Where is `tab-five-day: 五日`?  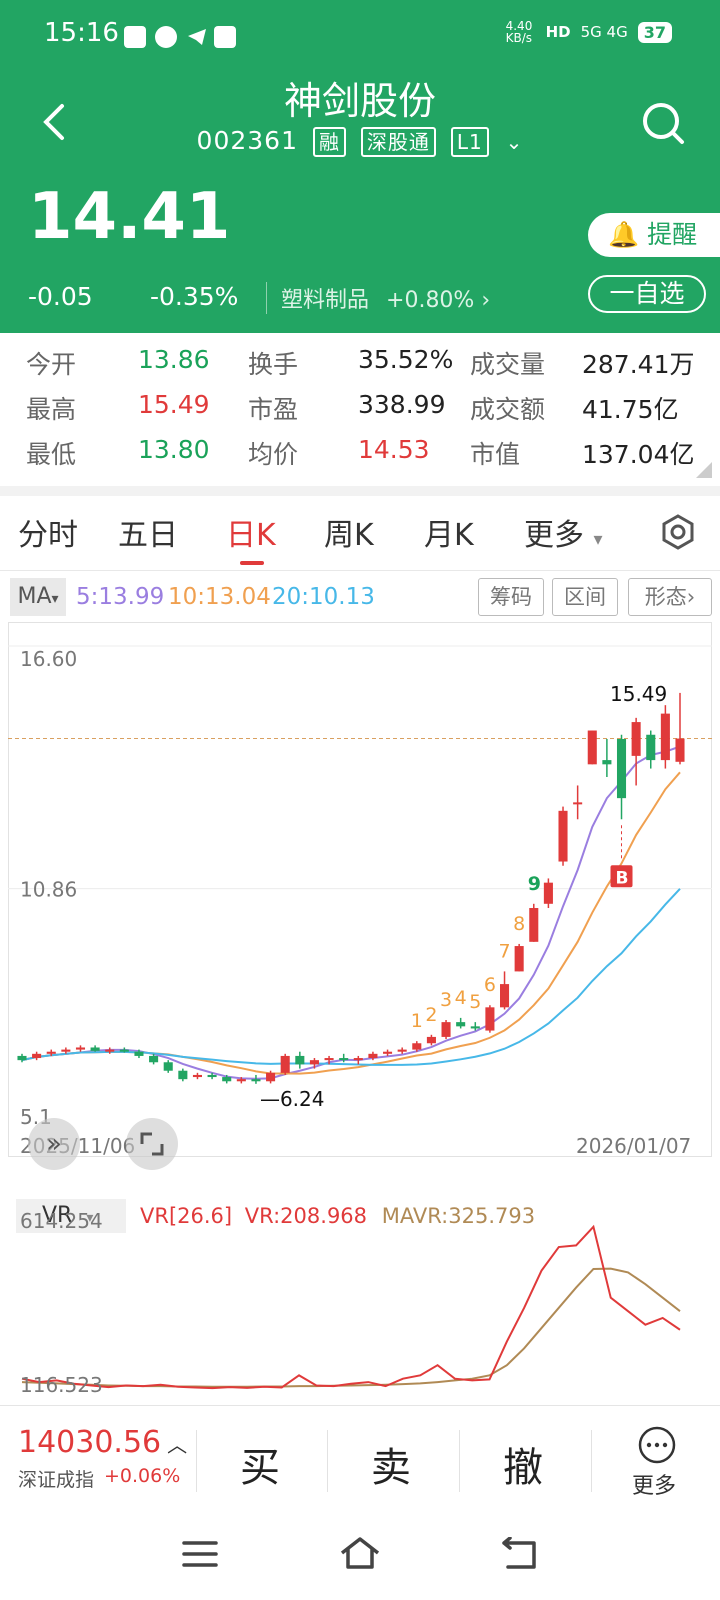 tab-five-day: 五日 is located at coordinates (148, 532).